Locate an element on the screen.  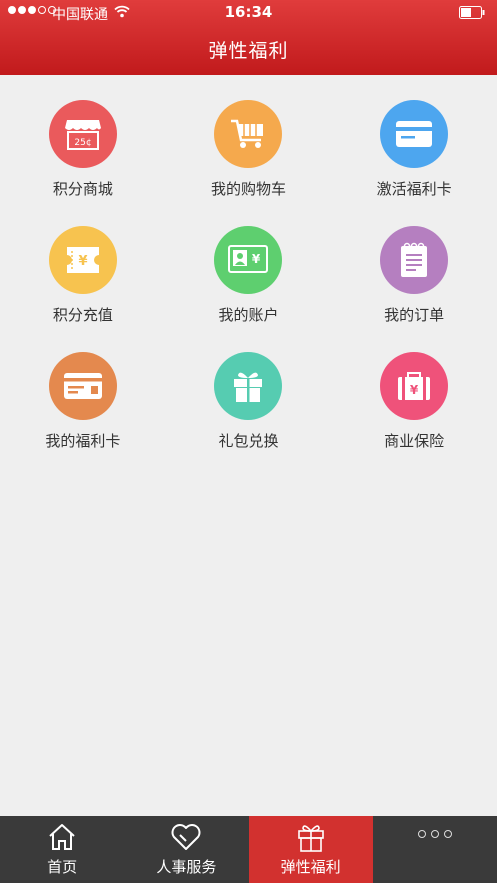
grid-item-gift-redeem: 礼包兑换 is located at coordinates (249, 407).